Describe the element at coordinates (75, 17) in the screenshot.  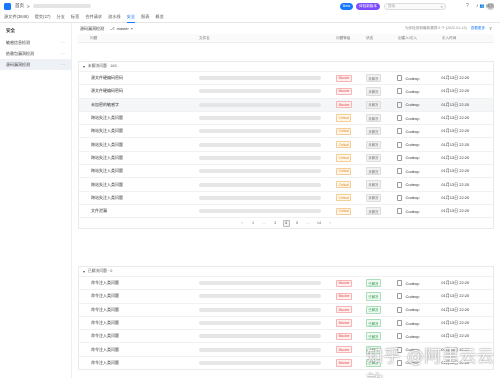
I see `tab-item: 标签` at that location.